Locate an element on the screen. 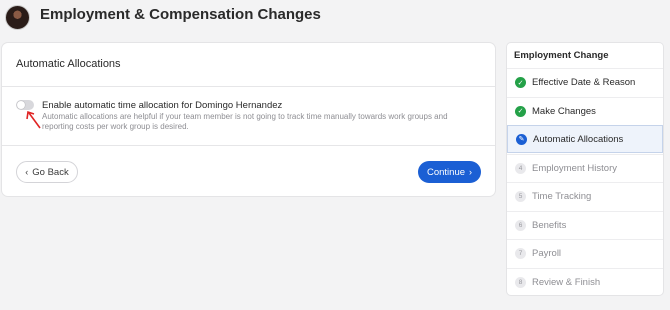 The image size is (670, 310). avatar is located at coordinates (17, 17).